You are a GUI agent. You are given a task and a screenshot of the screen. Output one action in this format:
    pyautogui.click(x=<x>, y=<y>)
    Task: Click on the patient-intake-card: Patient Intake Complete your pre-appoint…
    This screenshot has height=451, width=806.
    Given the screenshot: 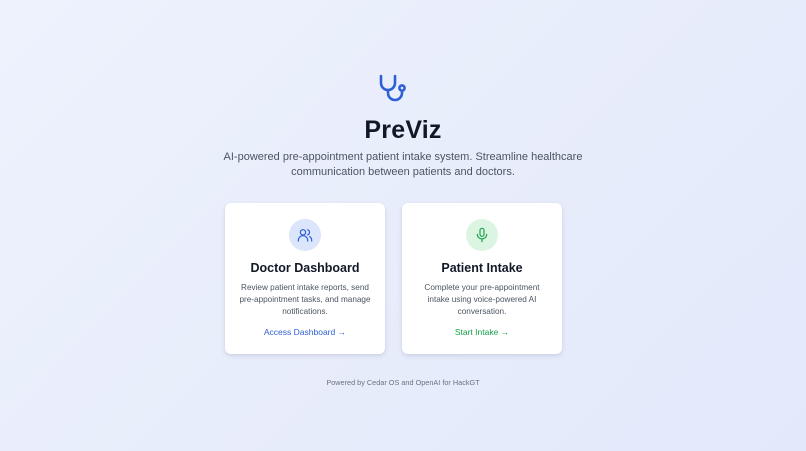 What is the action you would take?
    pyautogui.click(x=482, y=278)
    